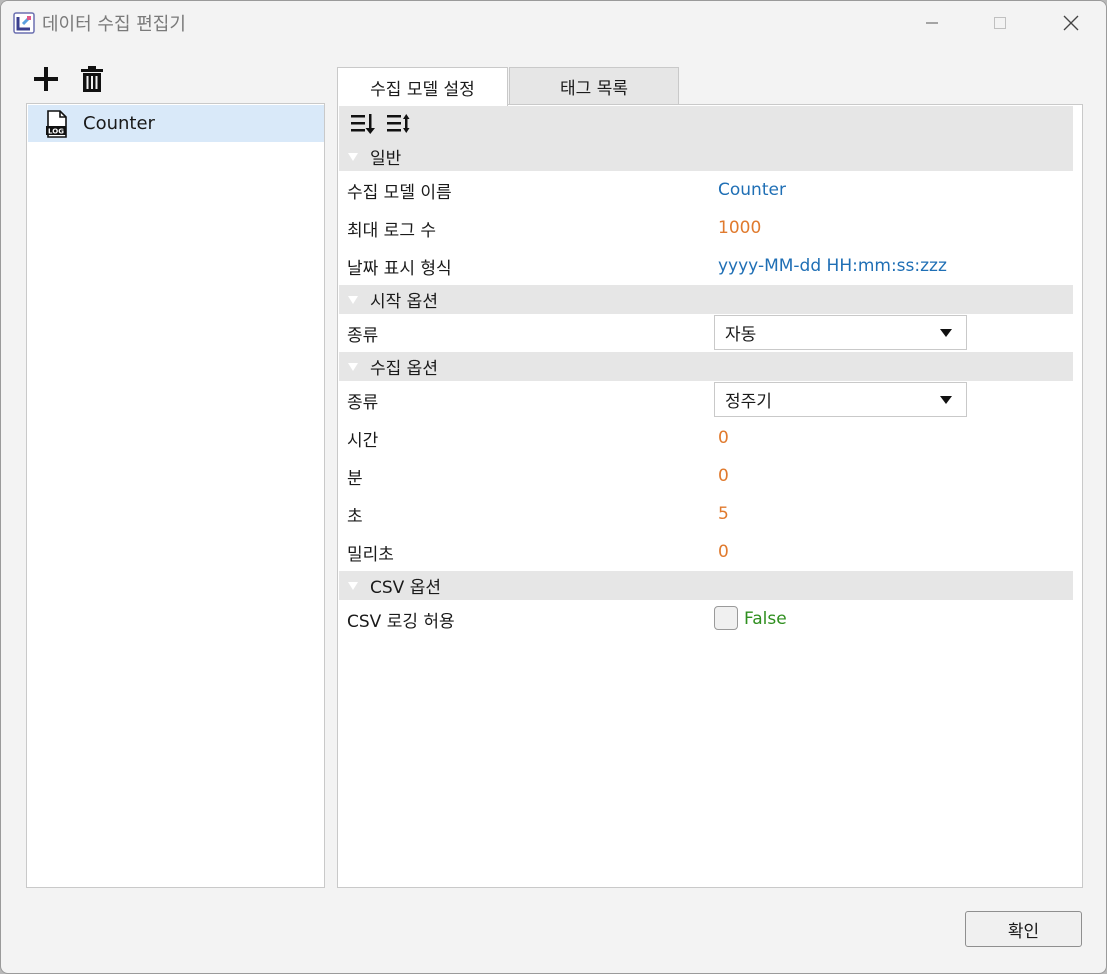 Image resolution: width=1107 pixels, height=974 pixels. Describe the element at coordinates (706, 266) in the screenshot. I see `property-row-date-format: 날짜 표시 형식 yyyy-MM-dd HH:mm:ss:zzz` at that location.